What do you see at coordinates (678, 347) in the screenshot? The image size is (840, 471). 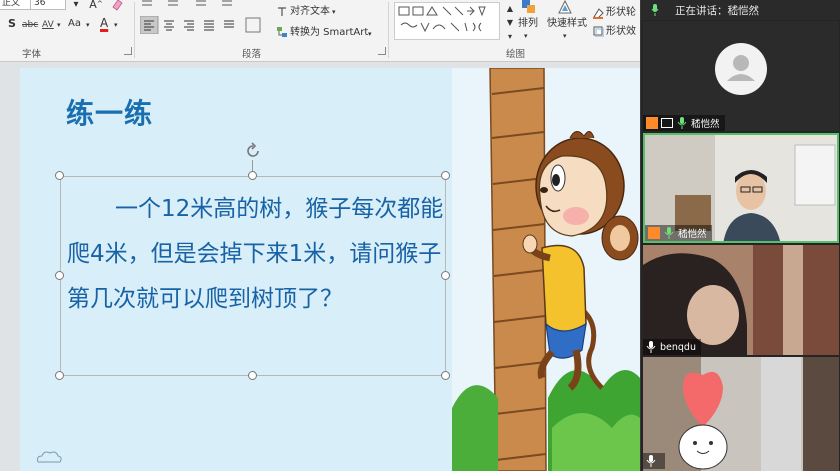 I see `participant-name: benqdu` at bounding box center [678, 347].